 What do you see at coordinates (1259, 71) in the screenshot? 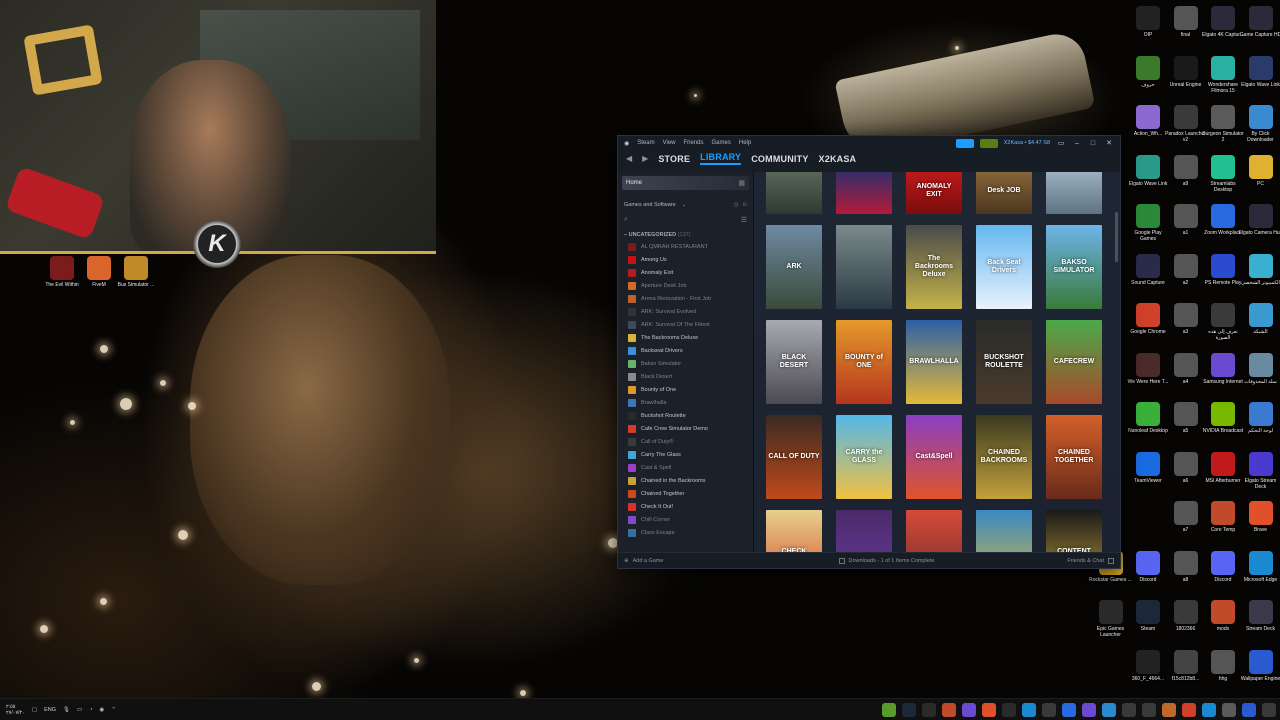
I see `desktop-shortcut: Elgato Wave Link` at bounding box center [1259, 71].